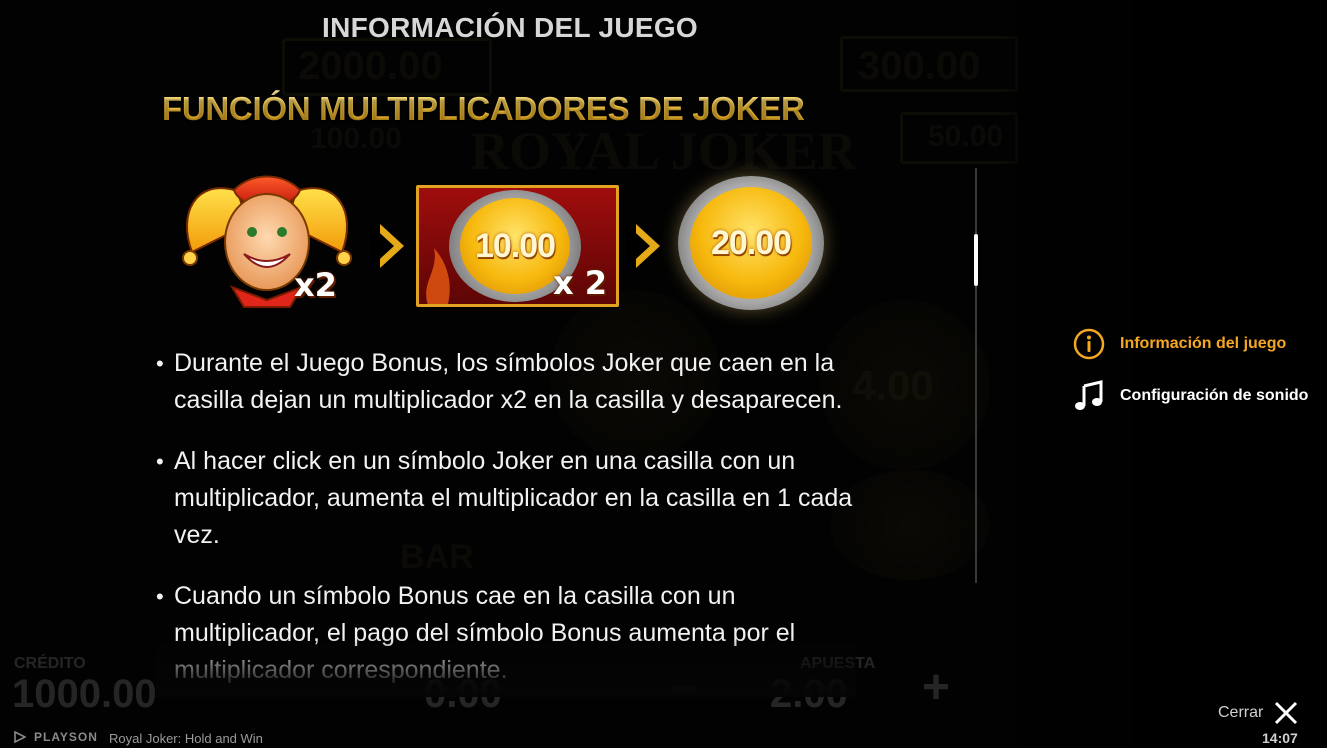 This screenshot has height=748, width=1327. I want to click on close-button: Cerrar, so click(1258, 713).